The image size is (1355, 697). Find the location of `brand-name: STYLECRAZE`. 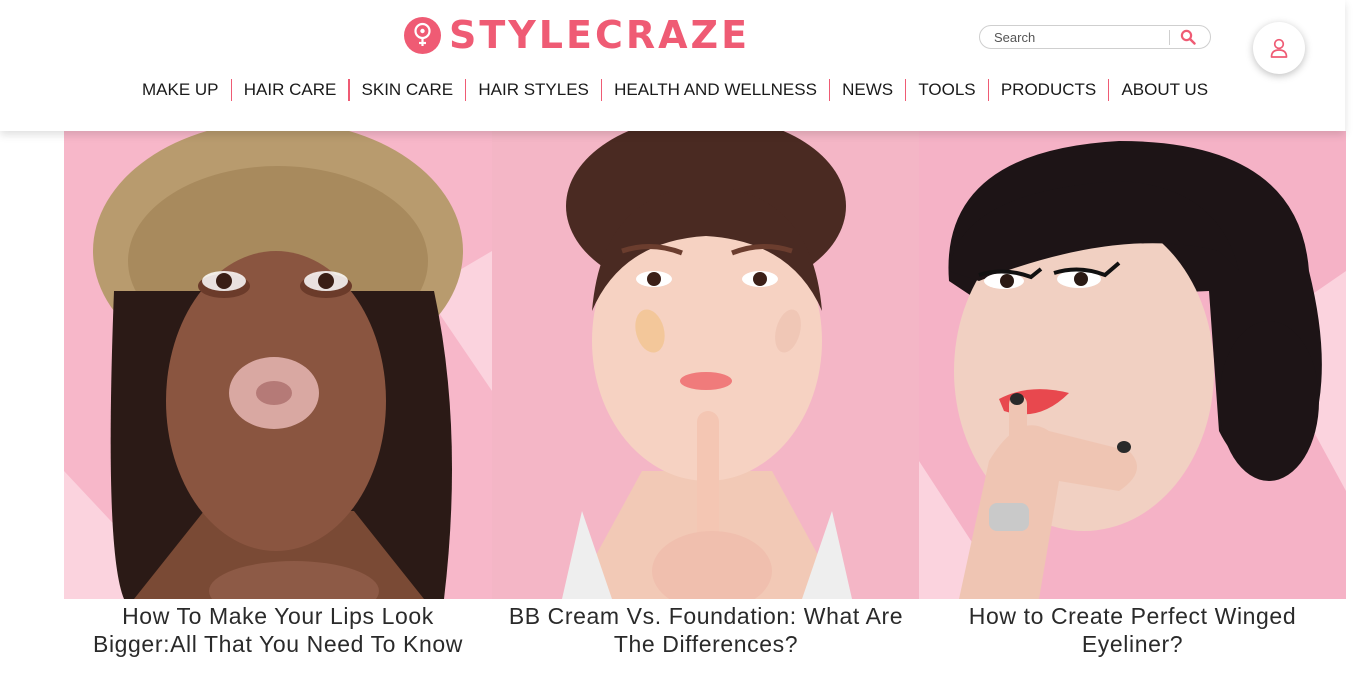

brand-name: STYLECRAZE is located at coordinates (600, 35).